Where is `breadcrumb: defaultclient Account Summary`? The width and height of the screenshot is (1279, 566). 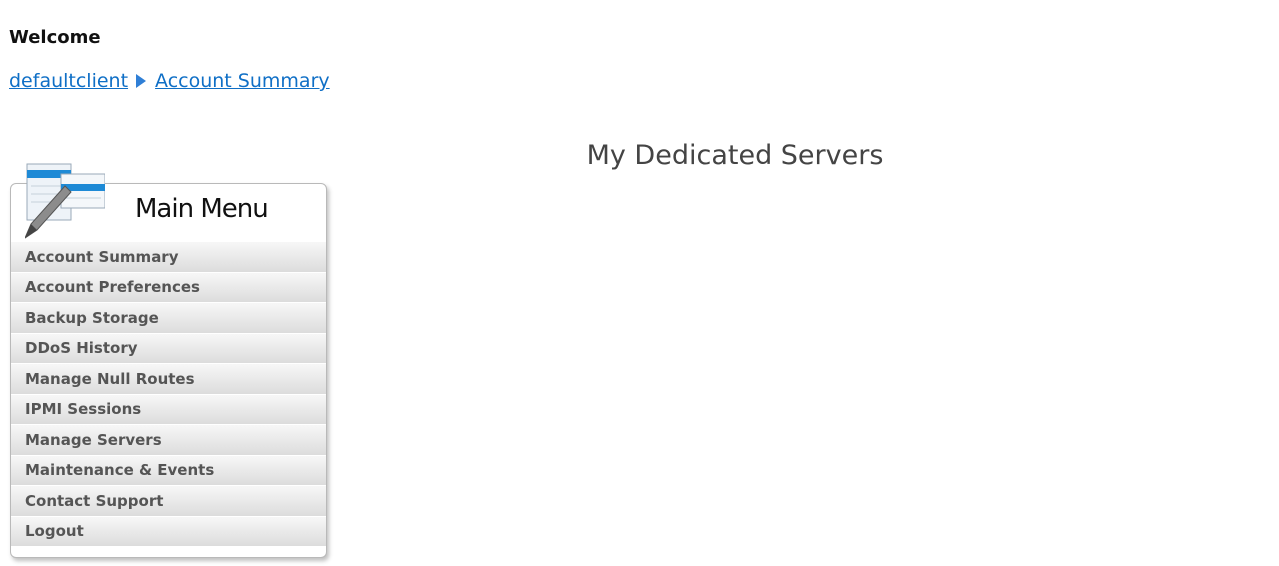 breadcrumb: defaultclient Account Summary is located at coordinates (169, 81).